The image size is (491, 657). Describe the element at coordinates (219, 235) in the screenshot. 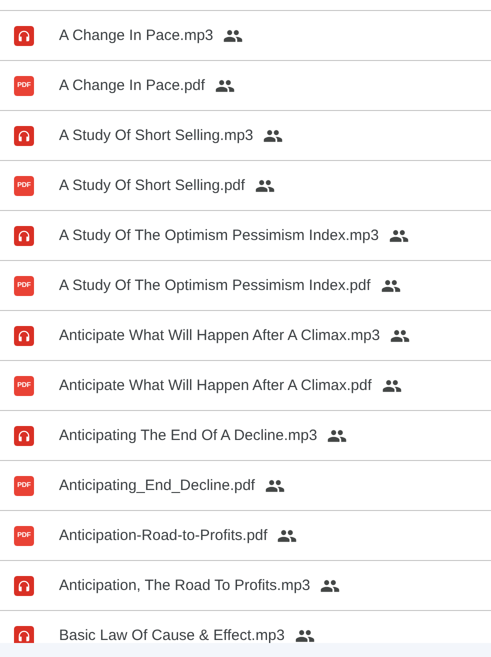

I see `file-name: A Study Of The Optimism Pessimism Index.mp3` at that location.